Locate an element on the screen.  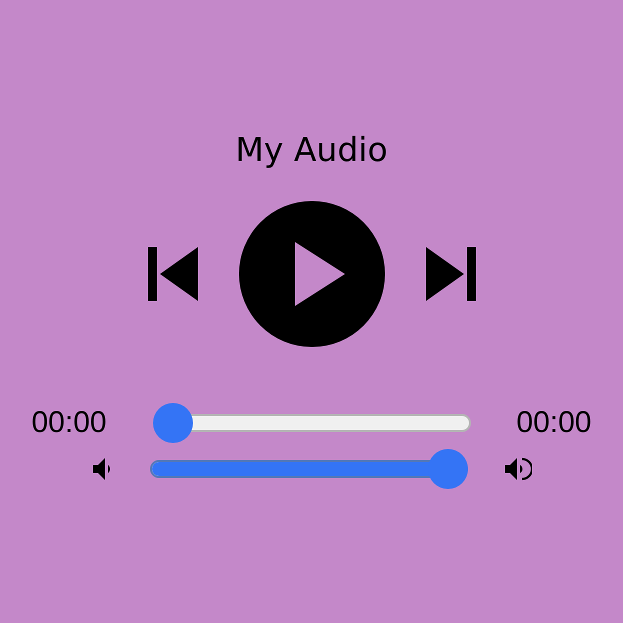
volume-slider is located at coordinates (309, 469).